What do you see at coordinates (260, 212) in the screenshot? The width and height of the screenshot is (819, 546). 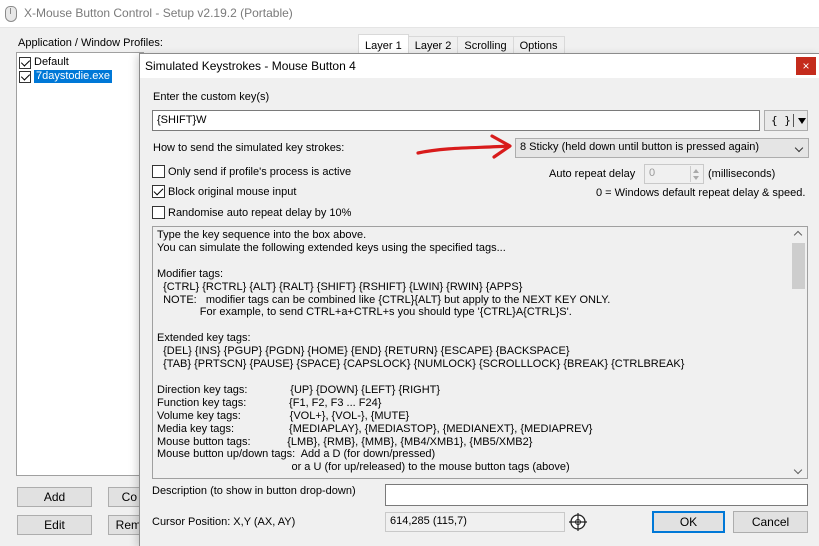 I see `checkbox-label: Randomise auto repeat delay by 10%` at bounding box center [260, 212].